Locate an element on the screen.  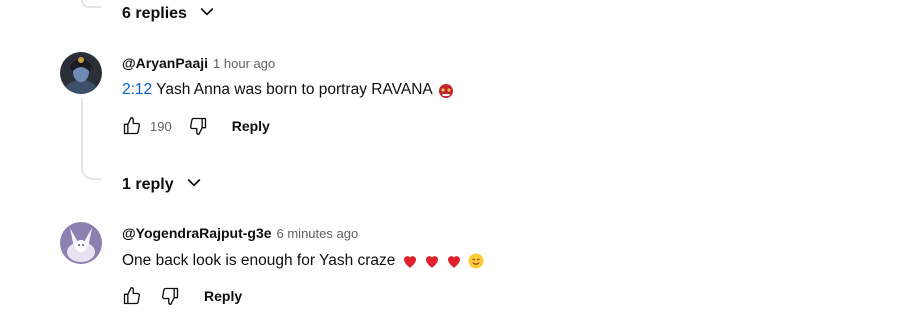
comment-actions: Reply is located at coordinates (182, 296).